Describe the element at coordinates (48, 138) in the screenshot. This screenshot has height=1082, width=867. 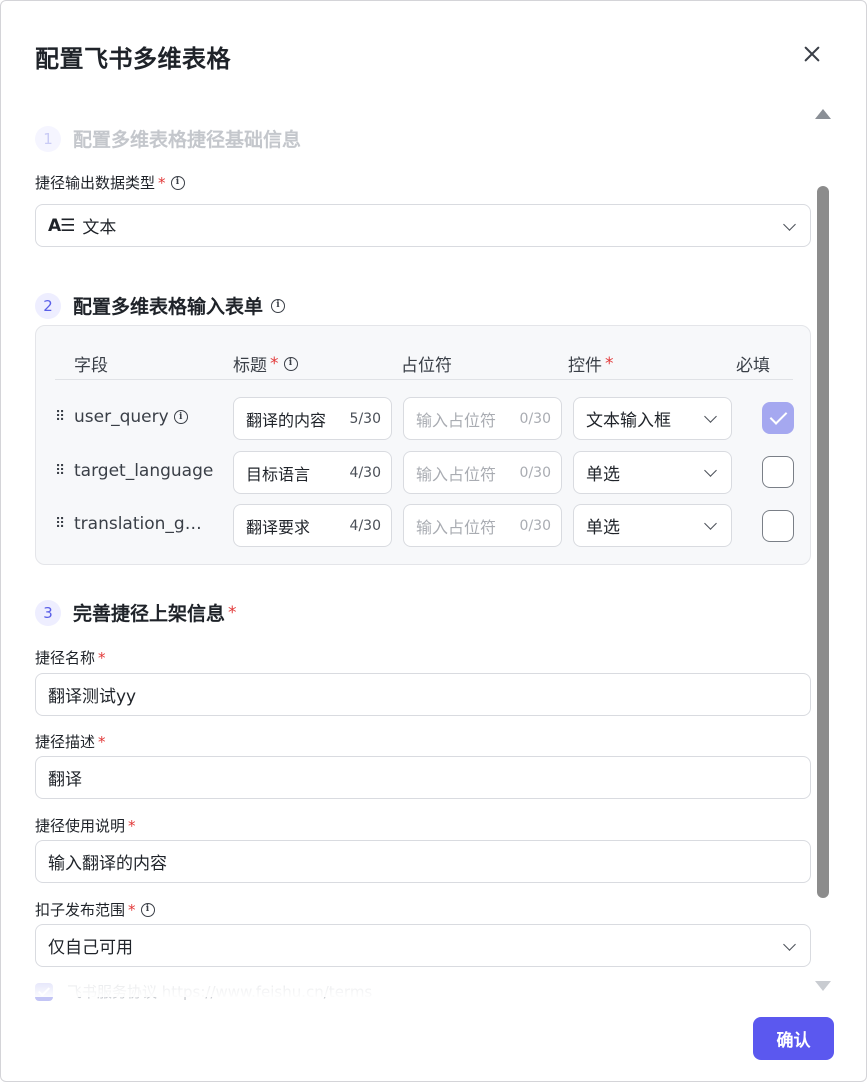
I see `step-number: 1` at that location.